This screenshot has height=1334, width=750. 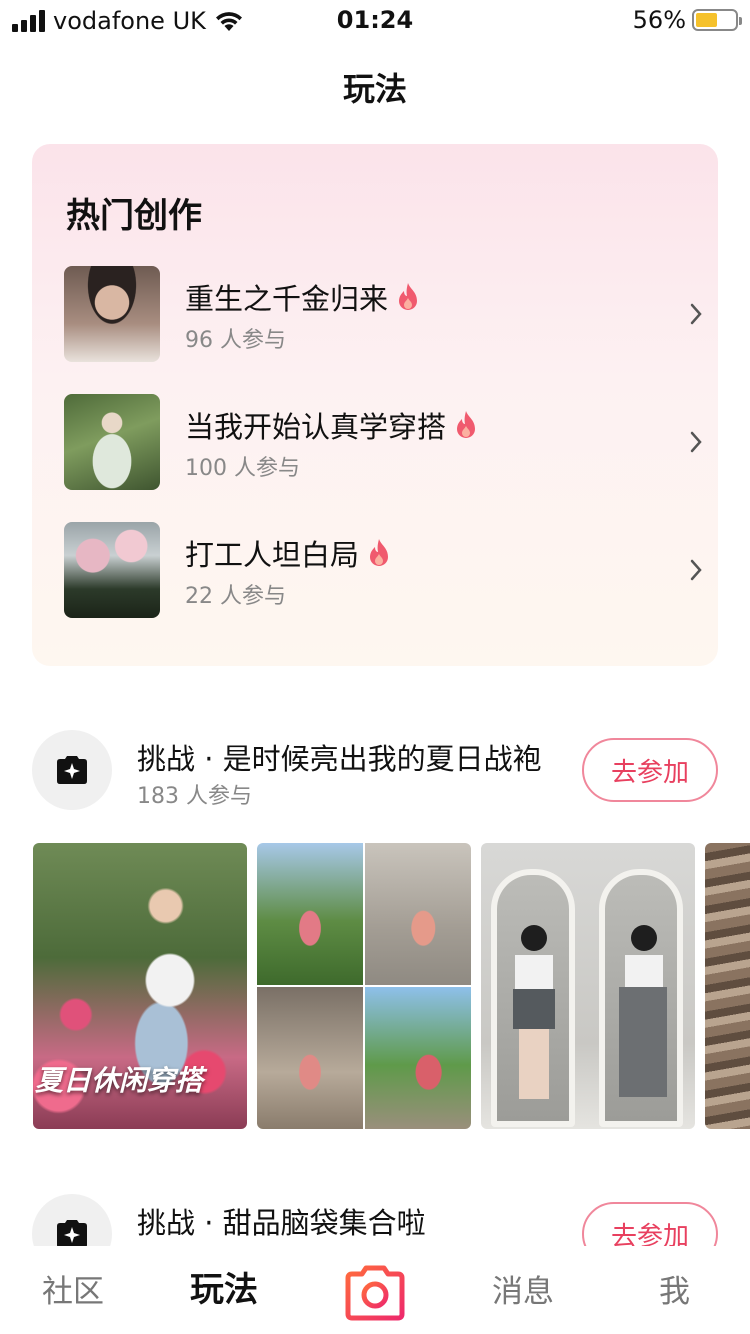 I want to click on hot-item: 打工人坦白局 22 人参与, so click(x=384, y=570).